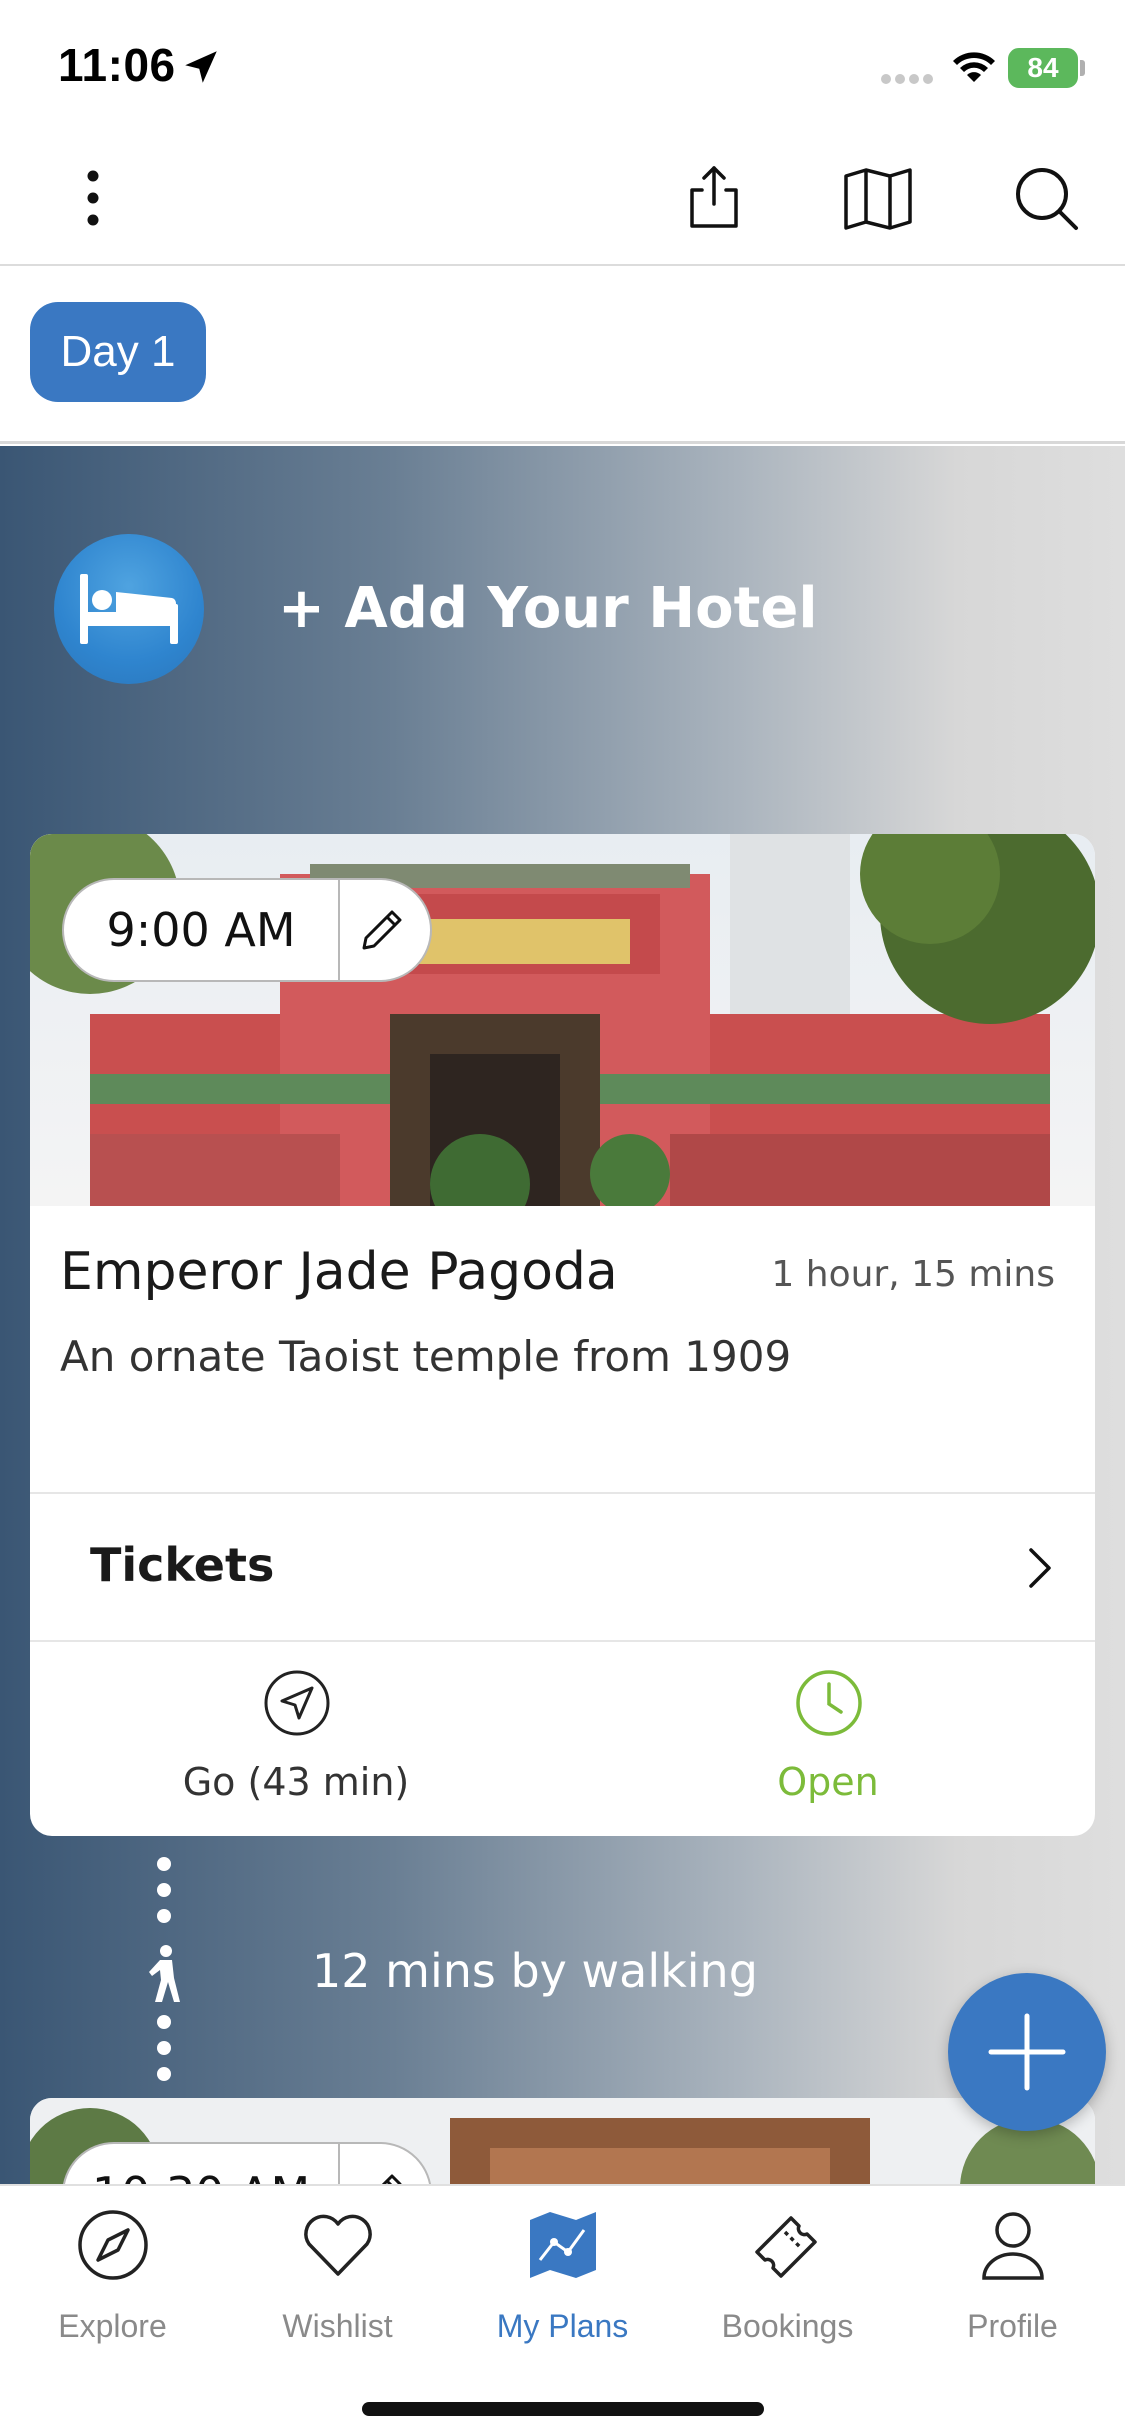 The width and height of the screenshot is (1125, 2436). I want to click on add-stop-button, so click(1027, 2052).